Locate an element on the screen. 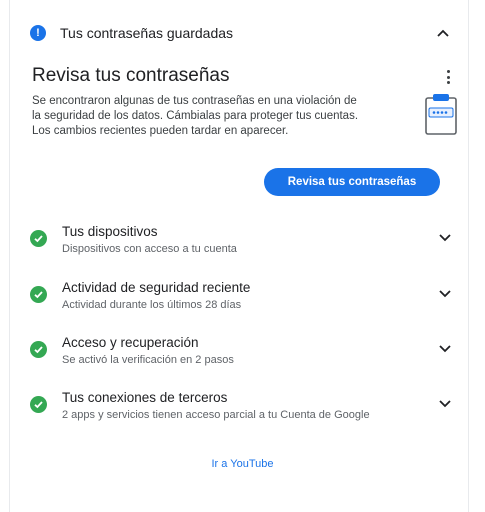 This screenshot has width=485, height=512. review-passwords-button: Revisa tus contraseñas is located at coordinates (352, 182).